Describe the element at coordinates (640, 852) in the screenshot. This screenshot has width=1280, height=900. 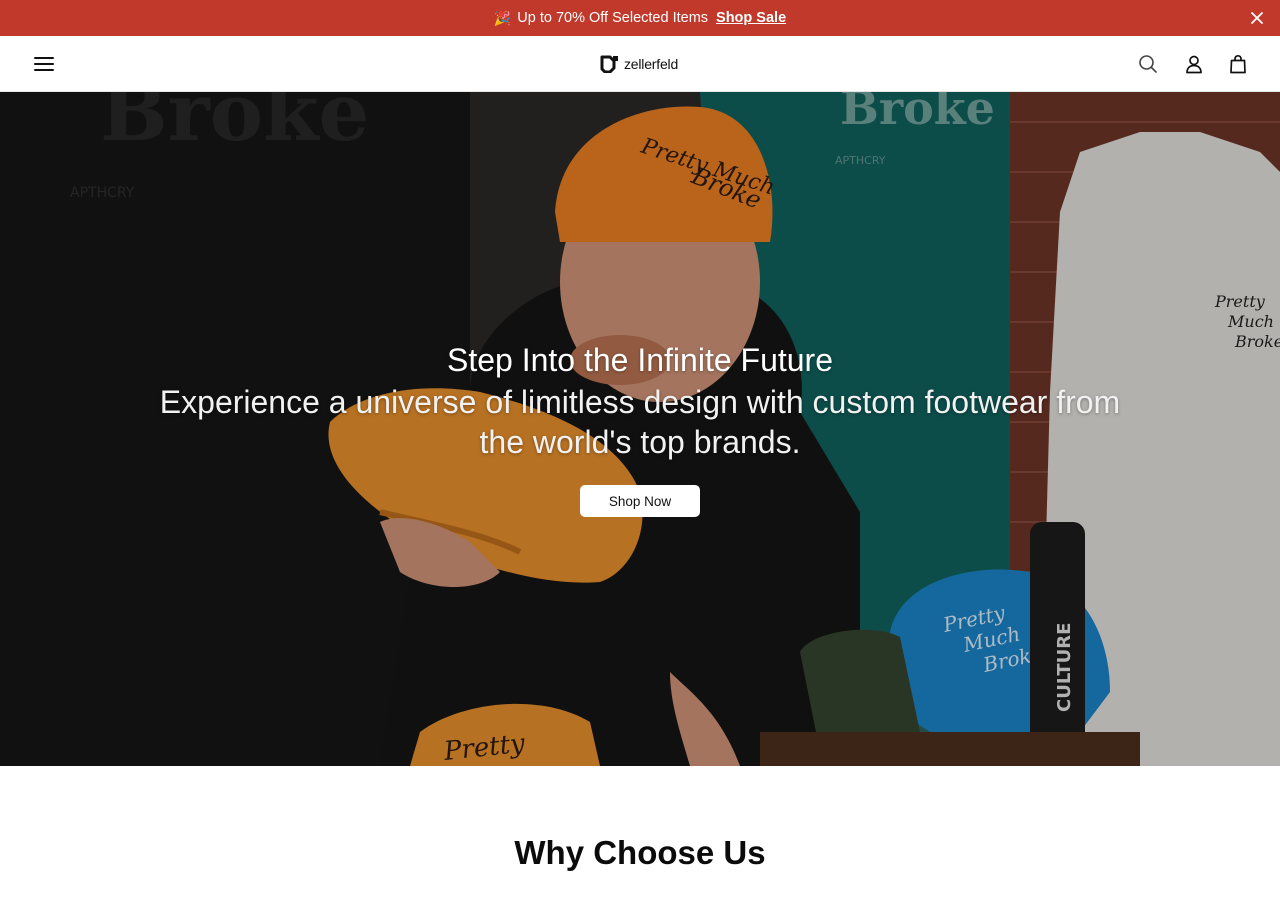
I see `section-title: Why Choose Us` at that location.